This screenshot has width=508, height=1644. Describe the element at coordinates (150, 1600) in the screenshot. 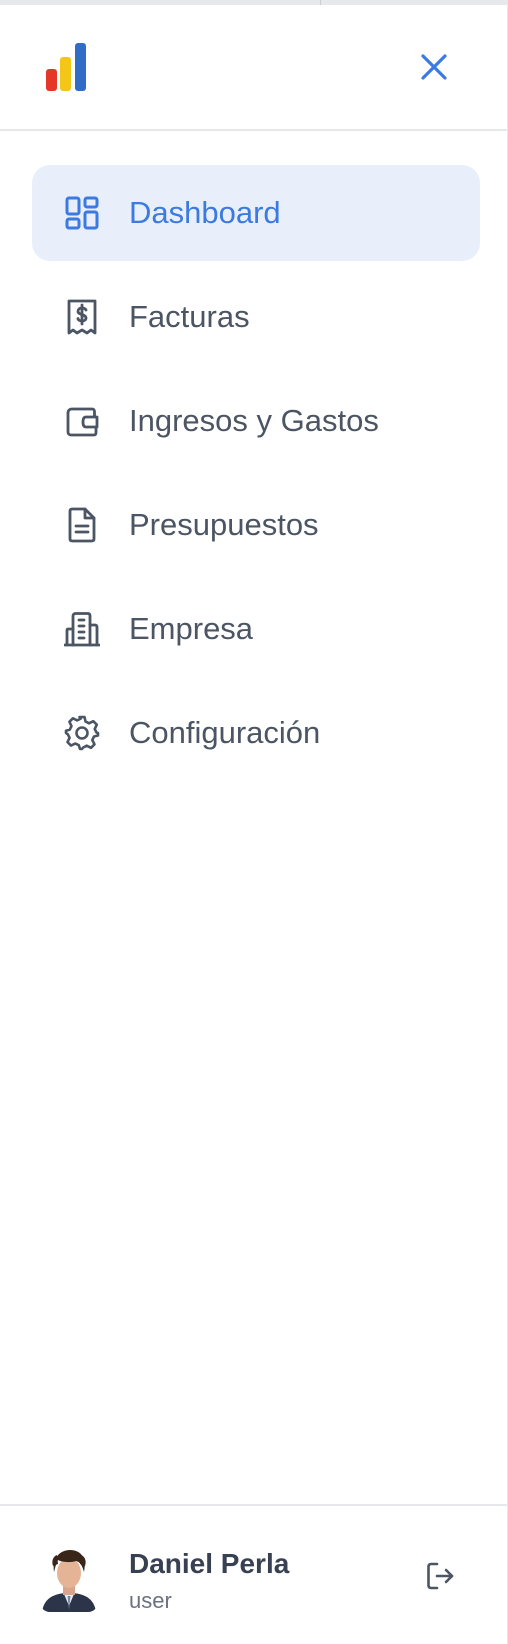

I see `user-role: user` at that location.